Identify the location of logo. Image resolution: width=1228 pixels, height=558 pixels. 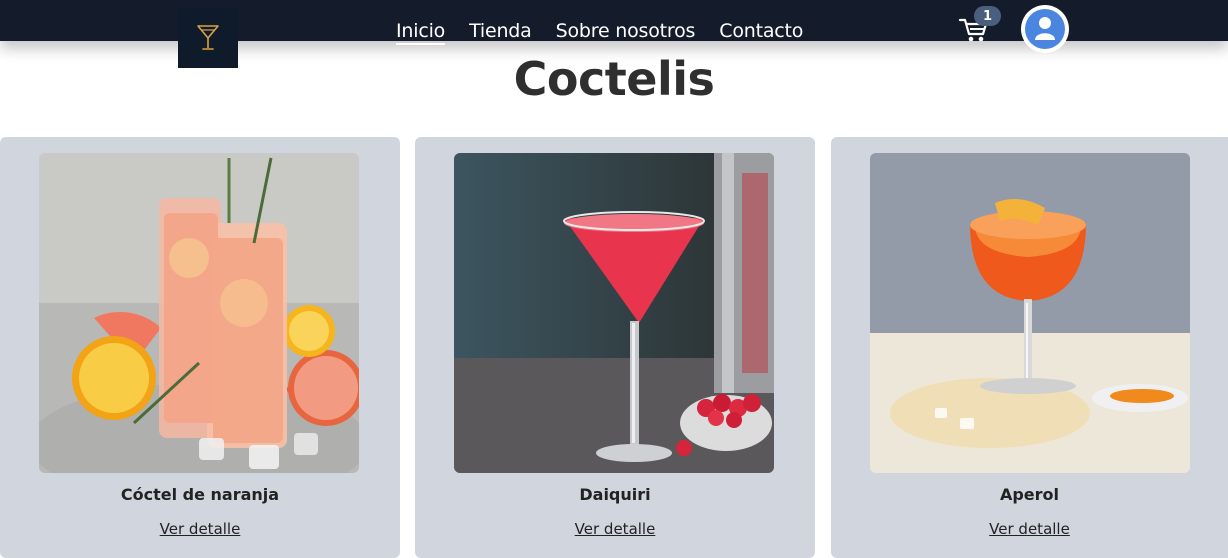
(208, 38).